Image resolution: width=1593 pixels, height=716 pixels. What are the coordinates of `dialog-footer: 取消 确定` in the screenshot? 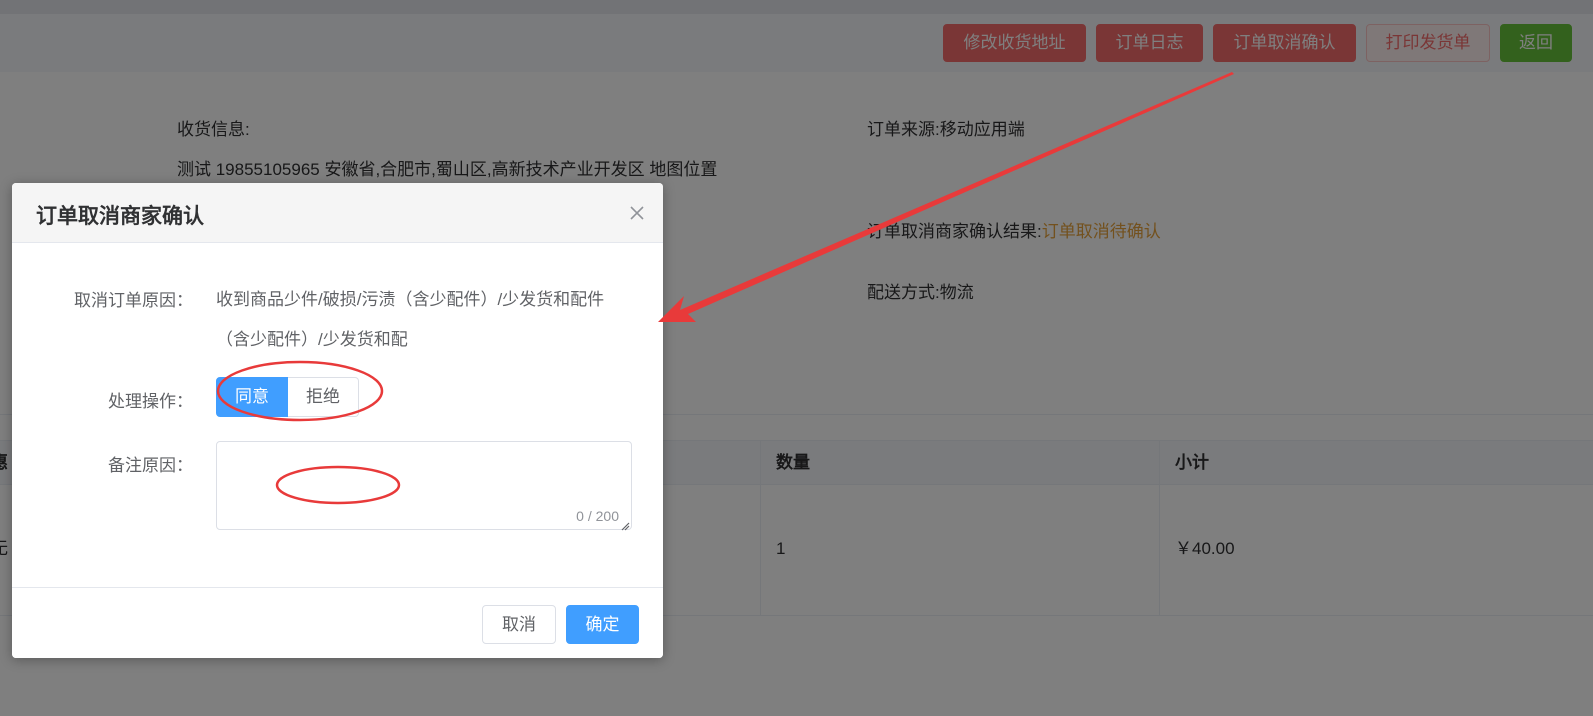 It's located at (337, 622).